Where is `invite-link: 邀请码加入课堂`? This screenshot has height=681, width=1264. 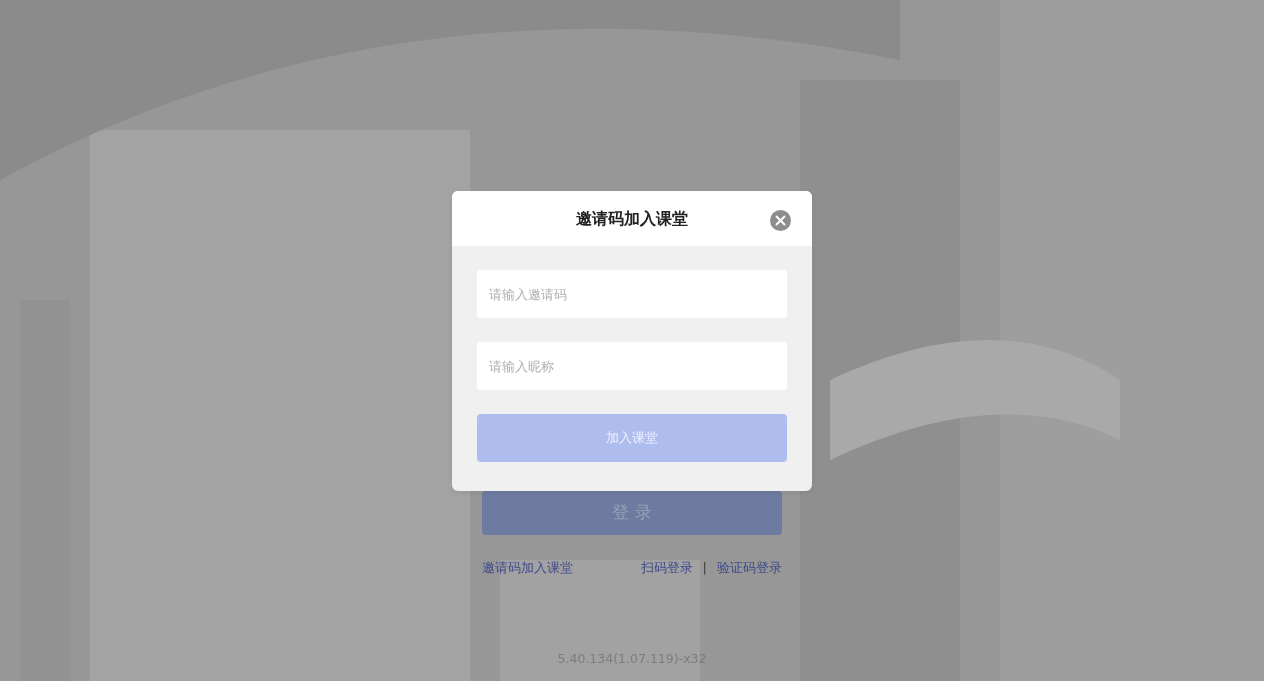 invite-link: 邀请码加入课堂 is located at coordinates (527, 568).